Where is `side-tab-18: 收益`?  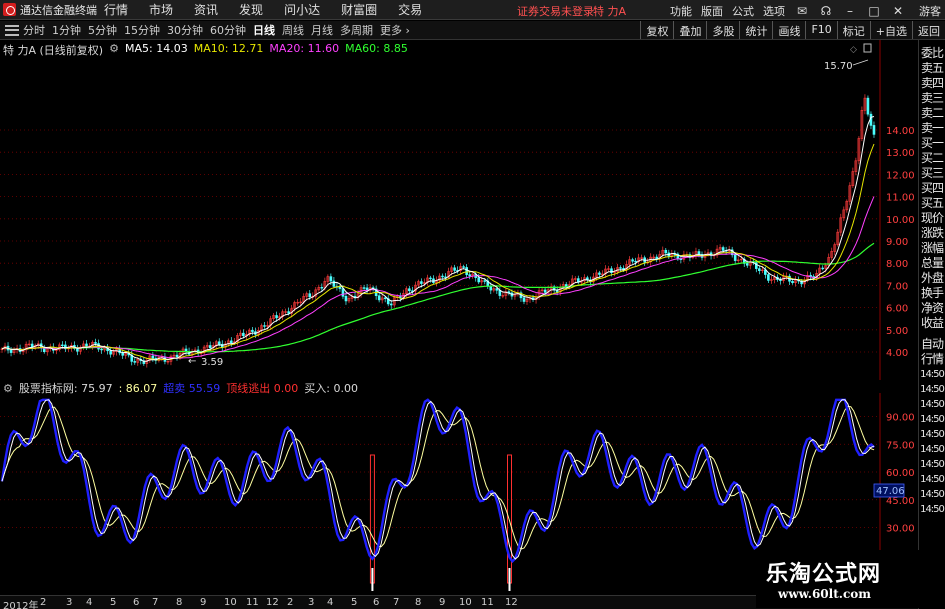
side-tab-18: 收益 is located at coordinates (932, 323).